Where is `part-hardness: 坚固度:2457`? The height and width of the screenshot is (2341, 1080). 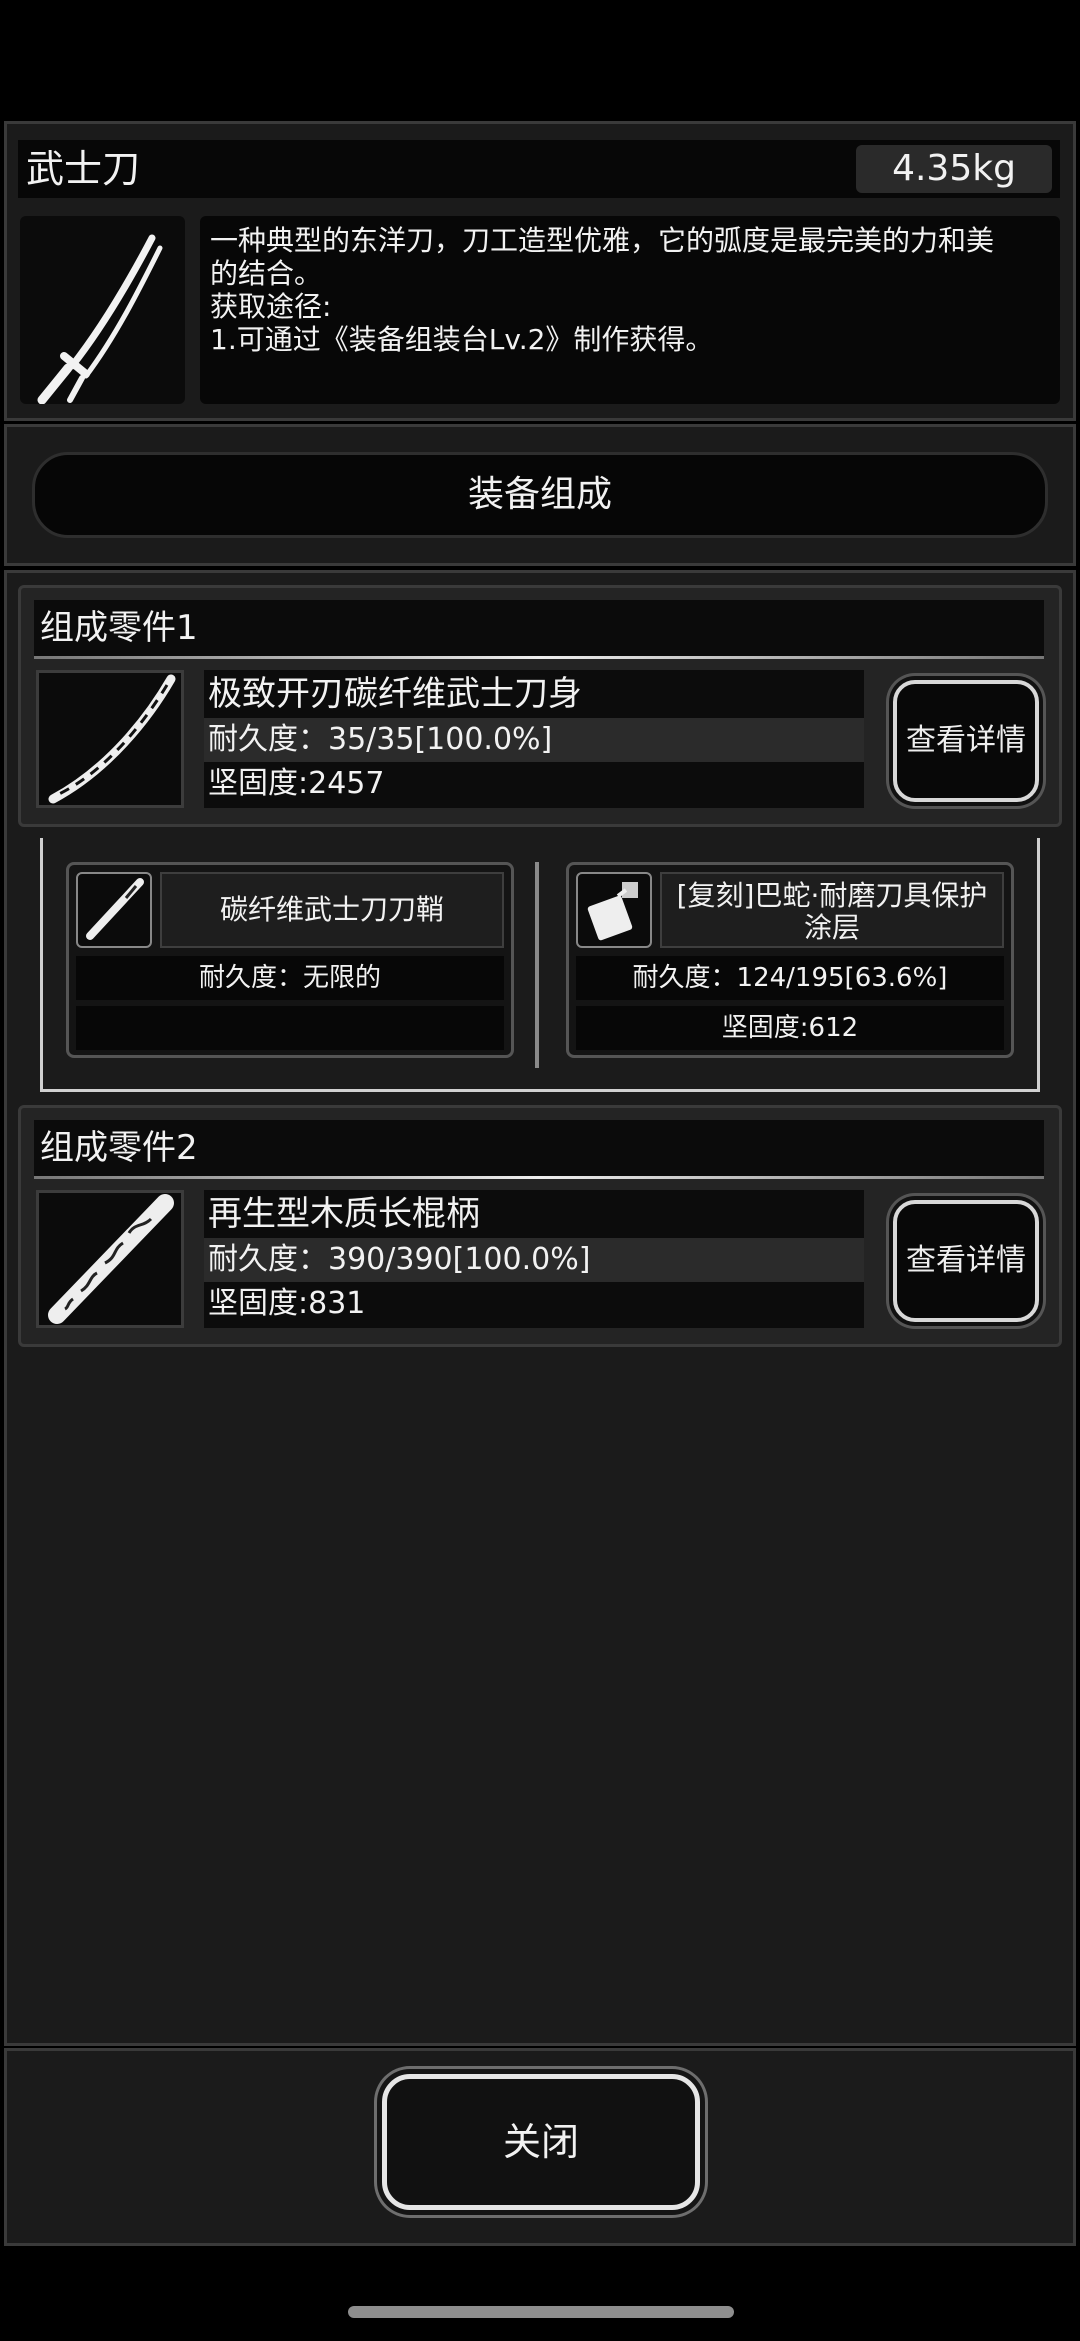 part-hardness: 坚固度:2457 is located at coordinates (534, 785).